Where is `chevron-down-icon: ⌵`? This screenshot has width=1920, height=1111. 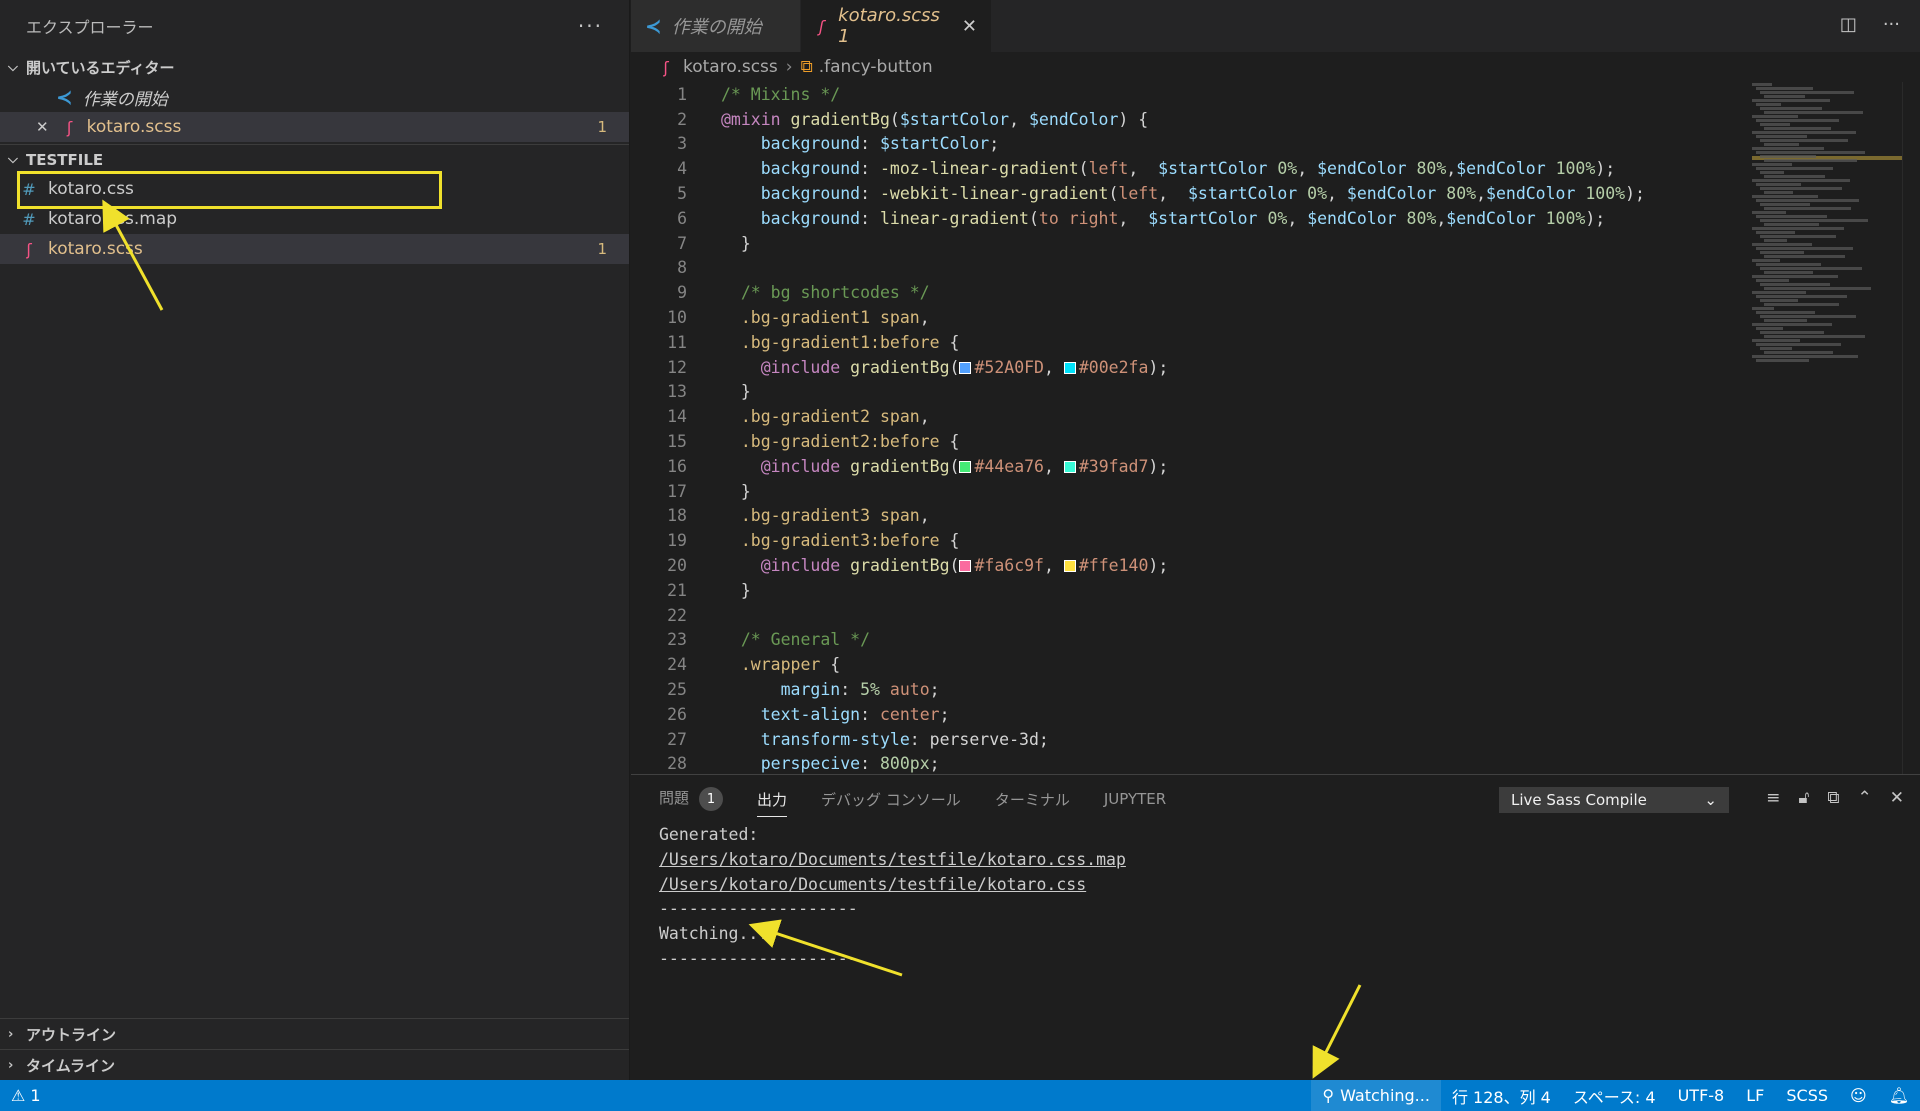
chevron-down-icon: ⌵ is located at coordinates (13, 159).